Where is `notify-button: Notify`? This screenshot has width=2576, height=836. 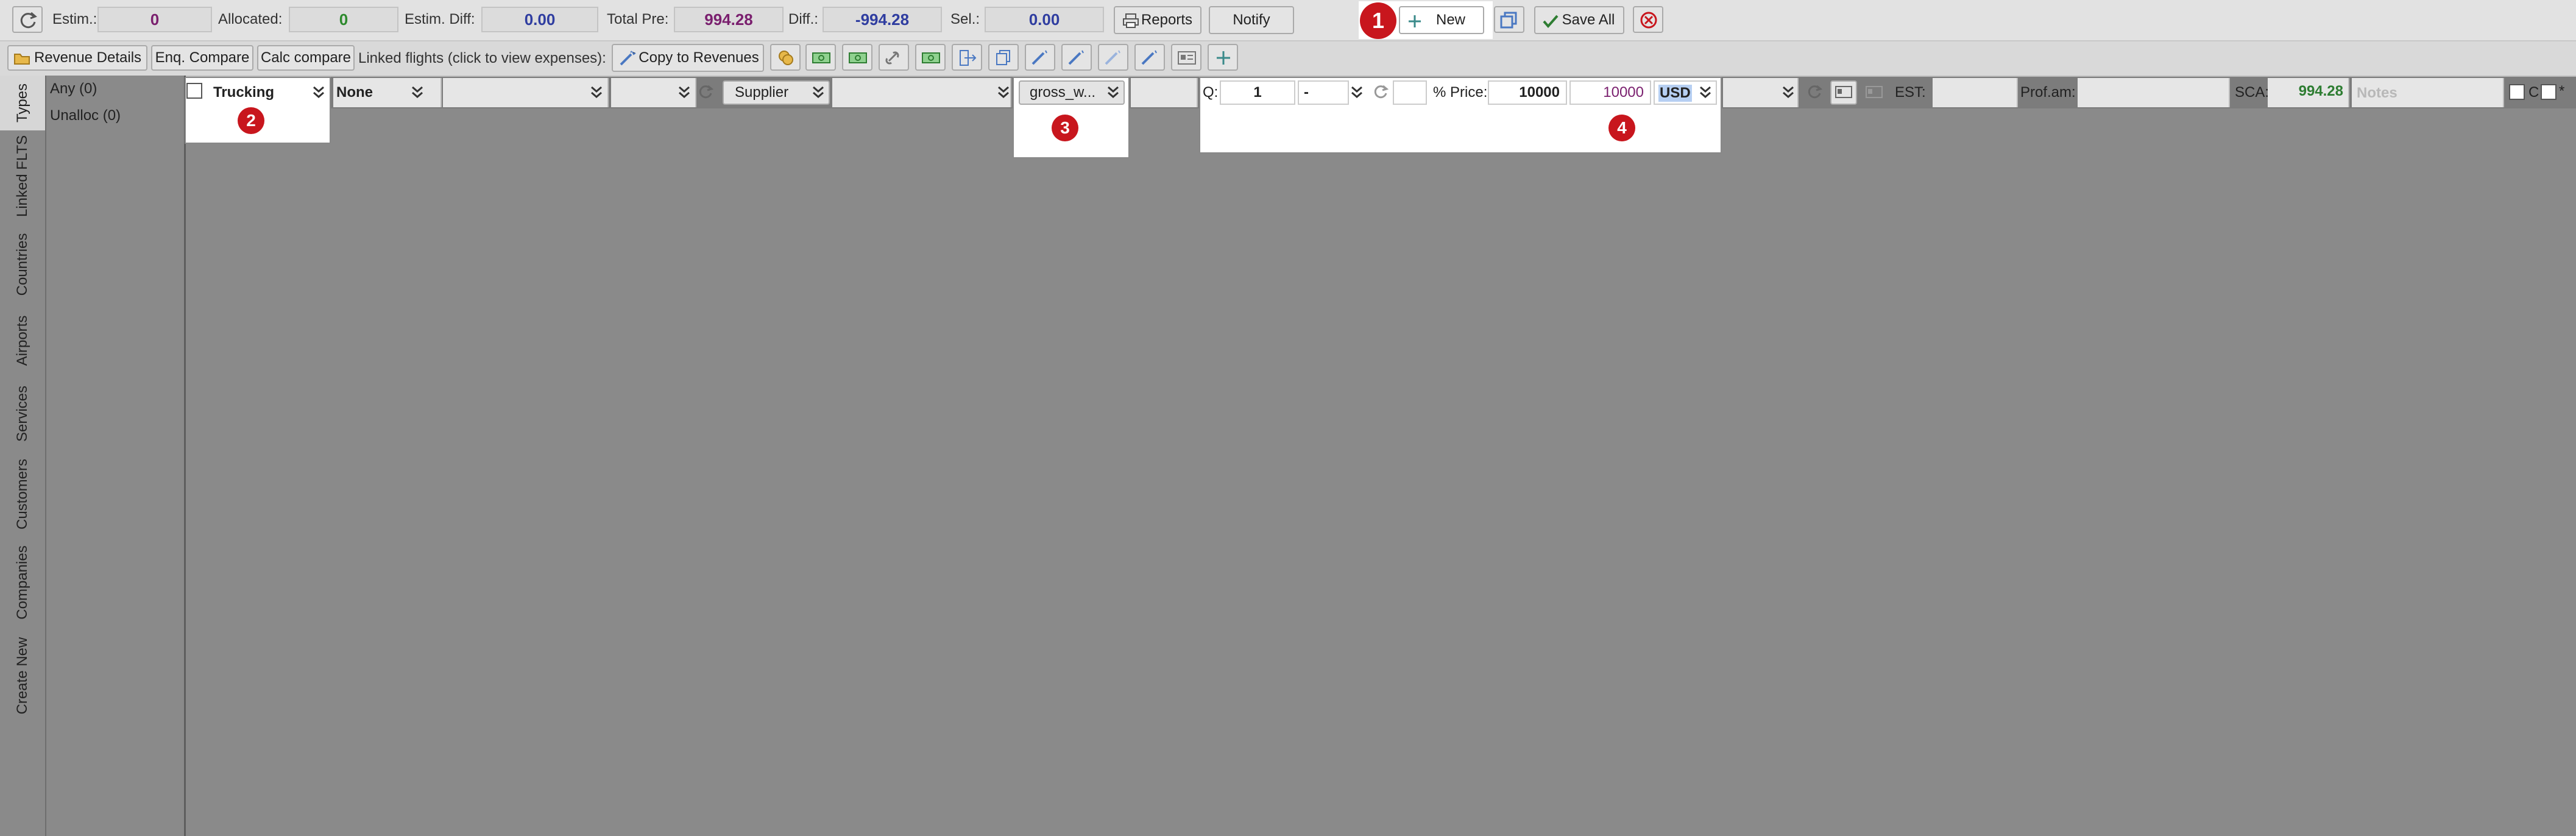
notify-button: Notify is located at coordinates (1251, 20).